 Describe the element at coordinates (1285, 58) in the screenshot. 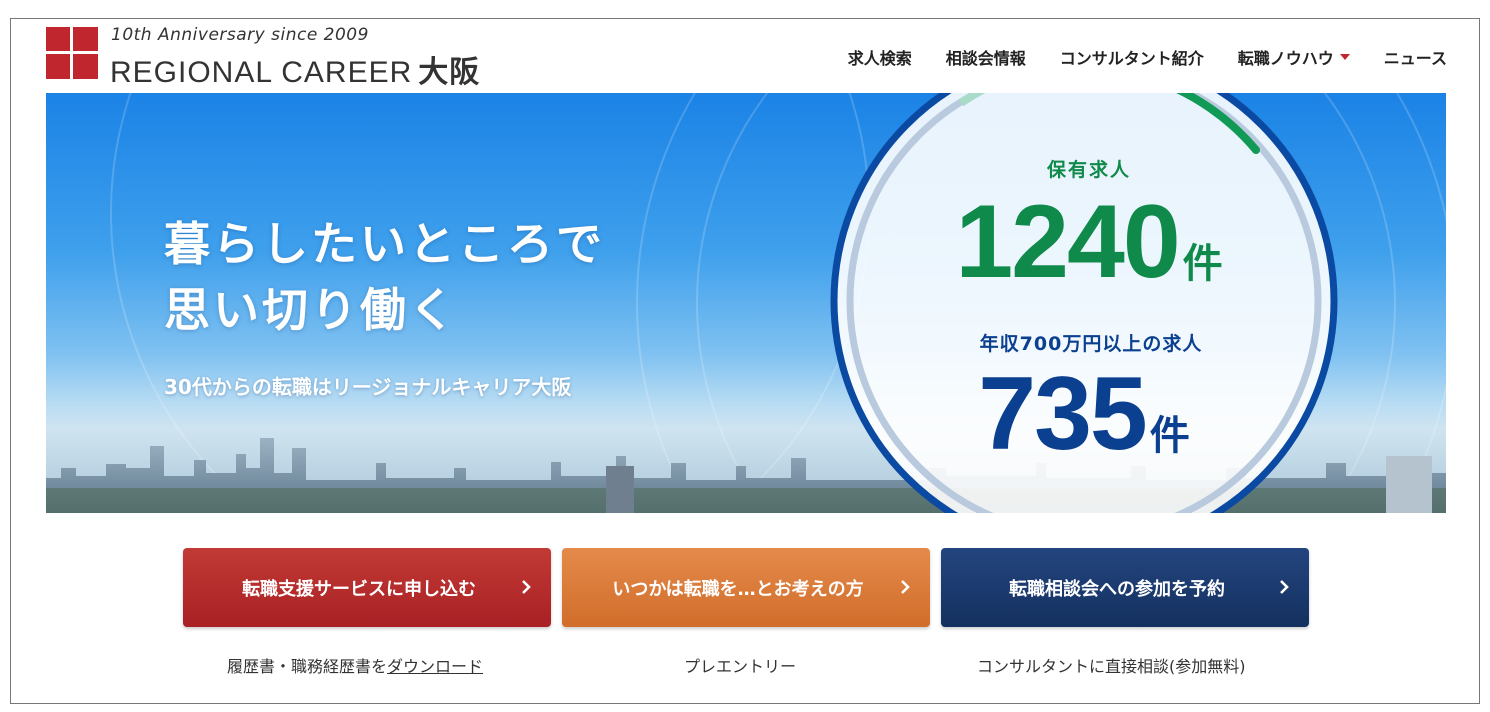

I see `nav-career-knowhow-label: 転職ノウハウ` at that location.